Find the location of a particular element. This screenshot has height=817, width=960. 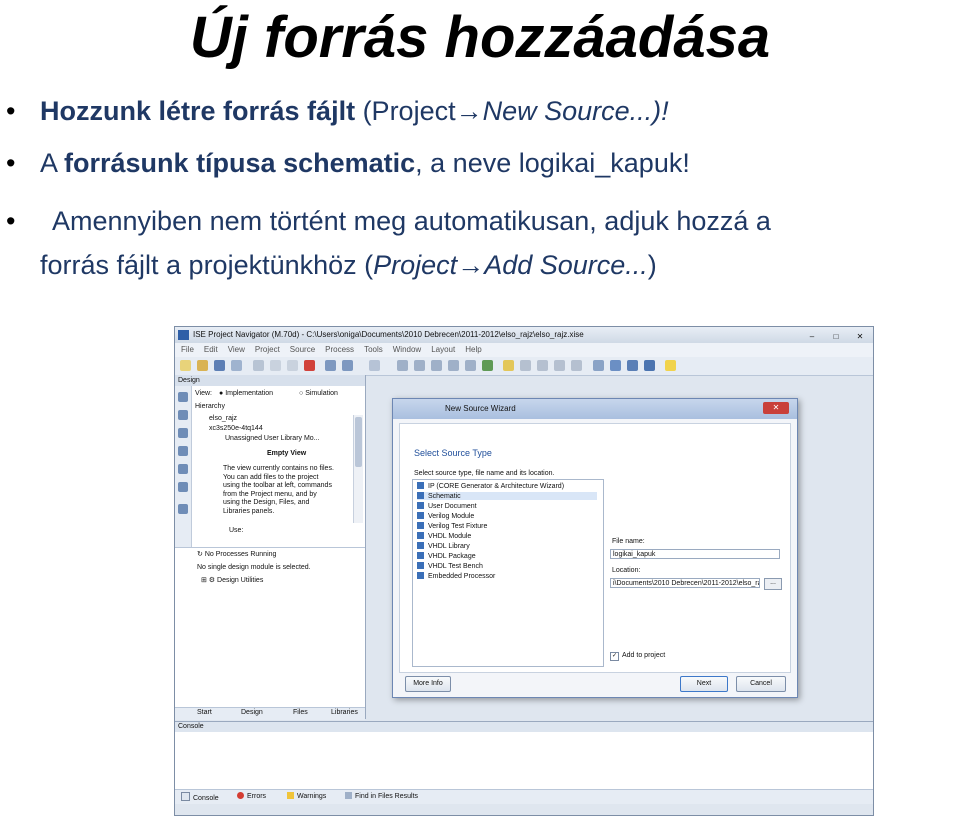

file-name-field: logikai_kapuk is located at coordinates (695, 554).